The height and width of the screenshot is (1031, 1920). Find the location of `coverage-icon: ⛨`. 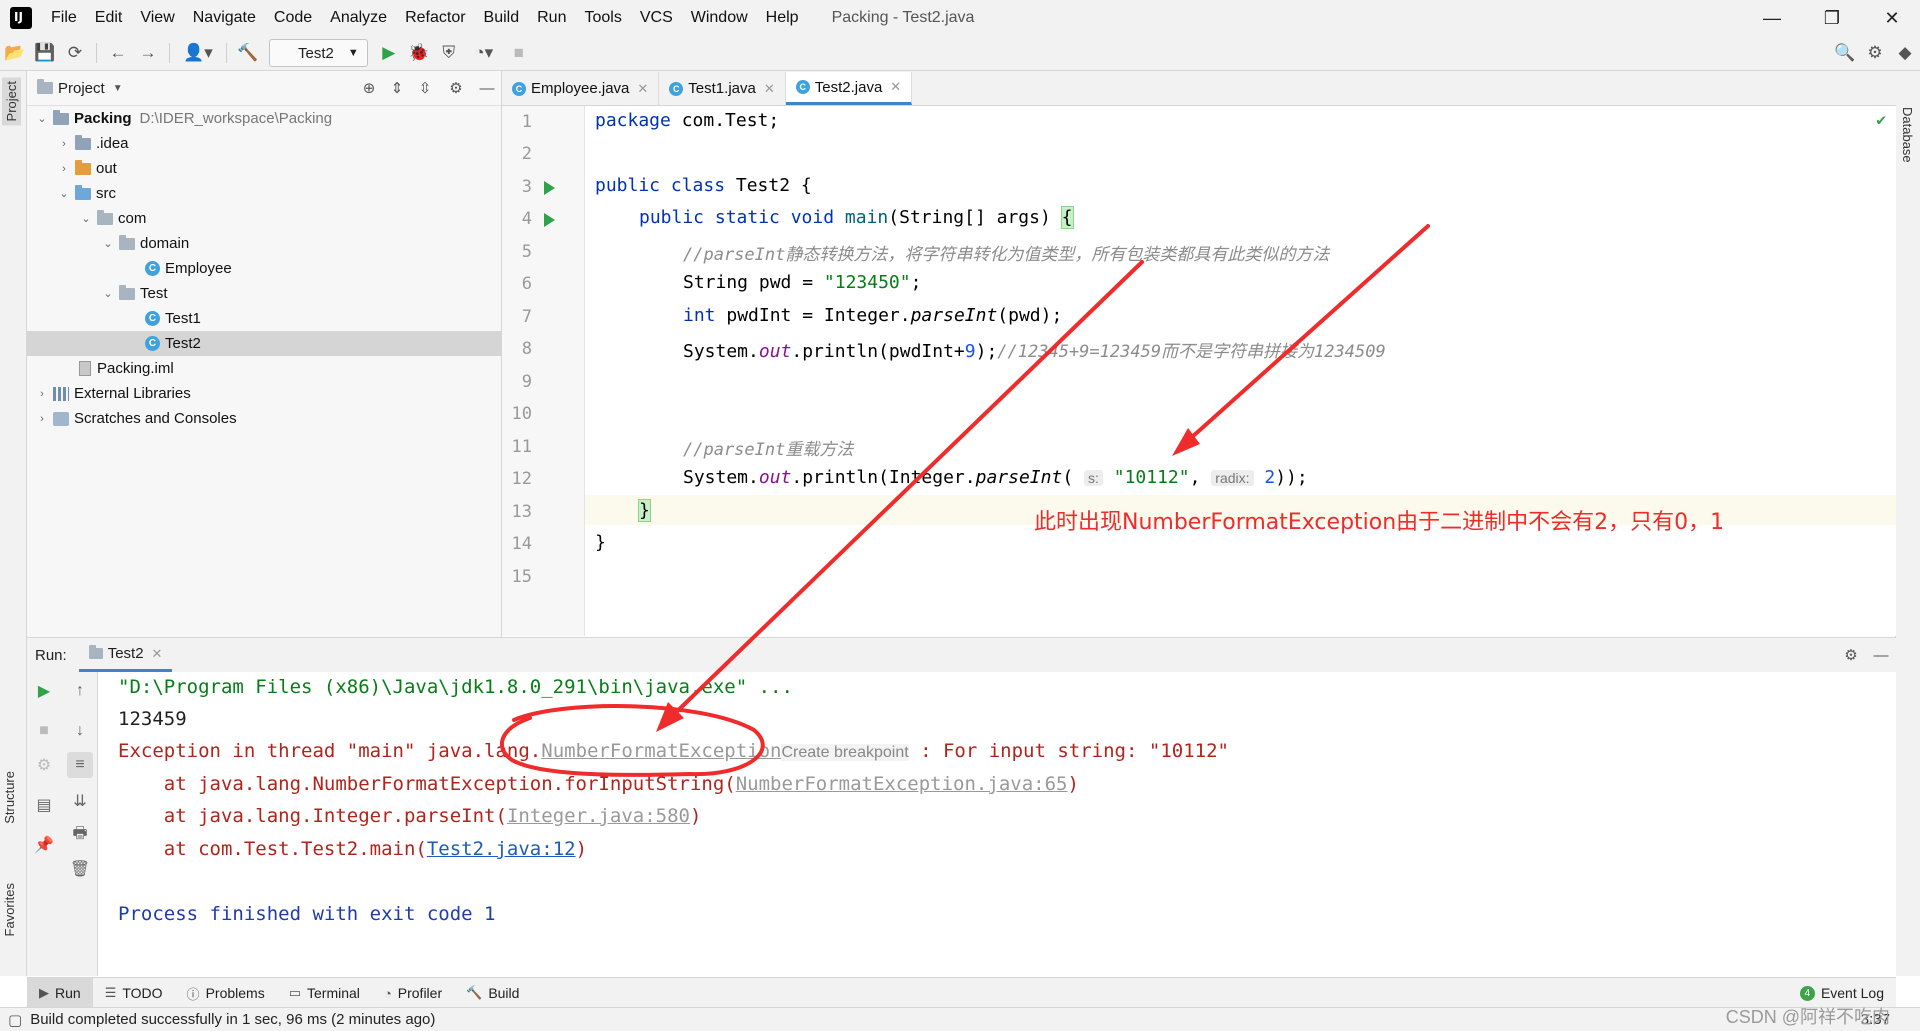

coverage-icon: ⛨ is located at coordinates (449, 53).